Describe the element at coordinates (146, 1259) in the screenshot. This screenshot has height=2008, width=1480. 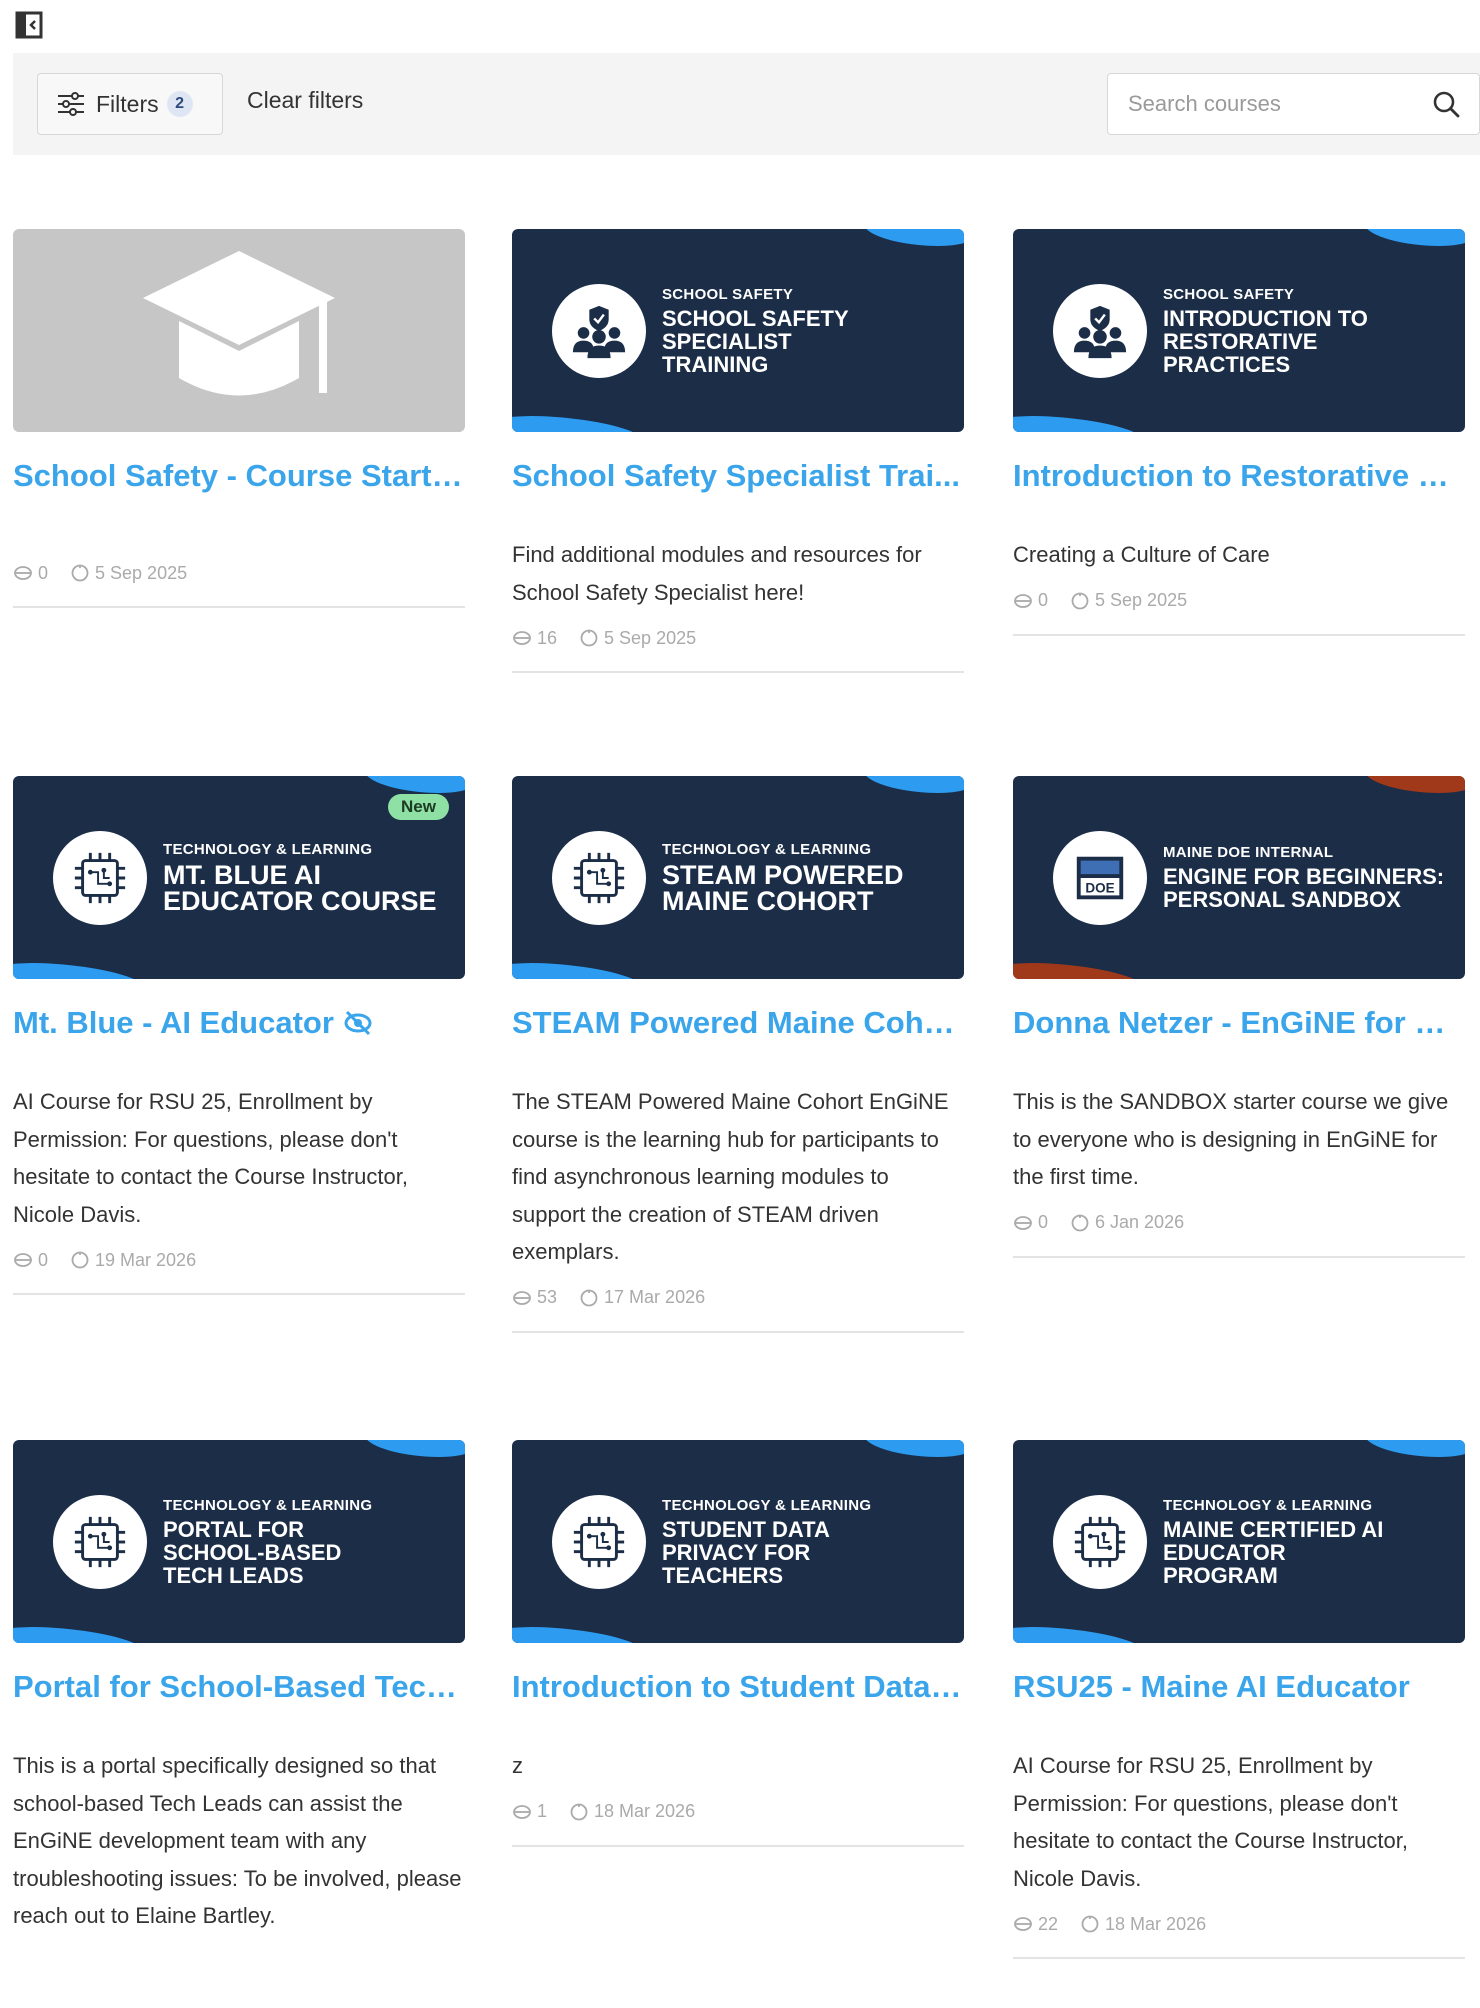
I see `course-date: 19 Mar 2026` at that location.